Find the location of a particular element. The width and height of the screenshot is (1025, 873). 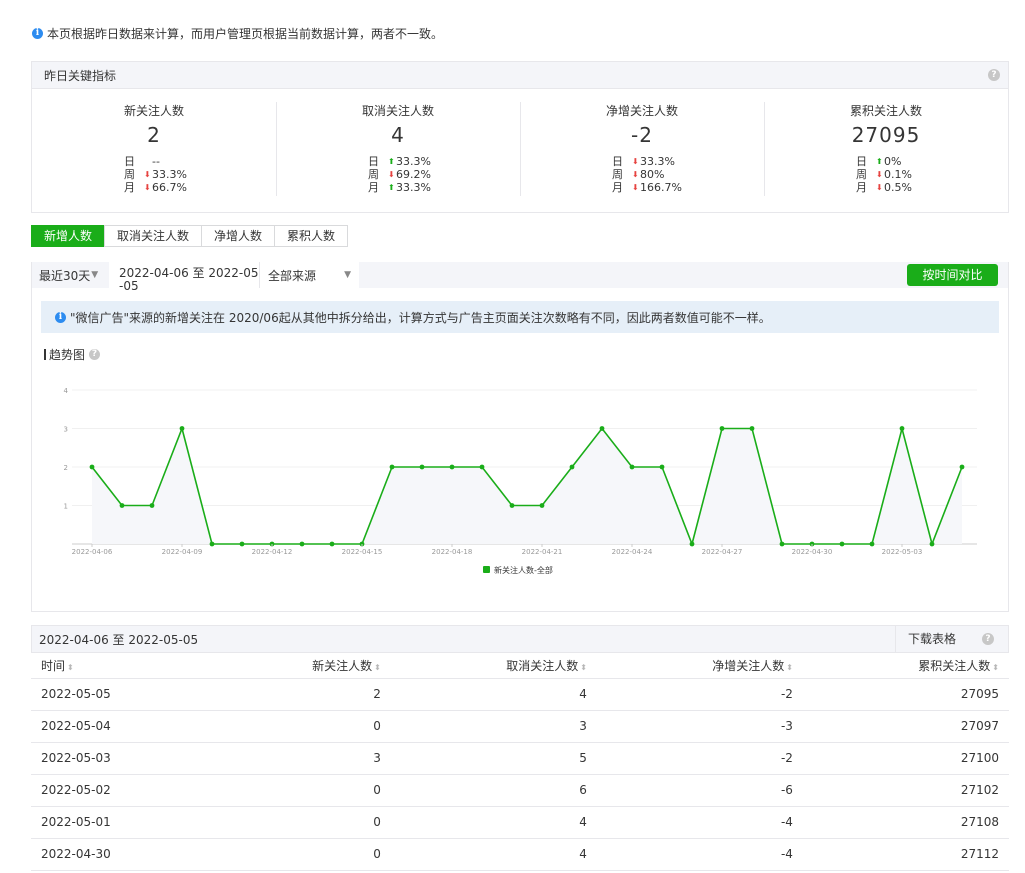

table-row: 2022-04-30 0 4 -4 27112 is located at coordinates (520, 854).